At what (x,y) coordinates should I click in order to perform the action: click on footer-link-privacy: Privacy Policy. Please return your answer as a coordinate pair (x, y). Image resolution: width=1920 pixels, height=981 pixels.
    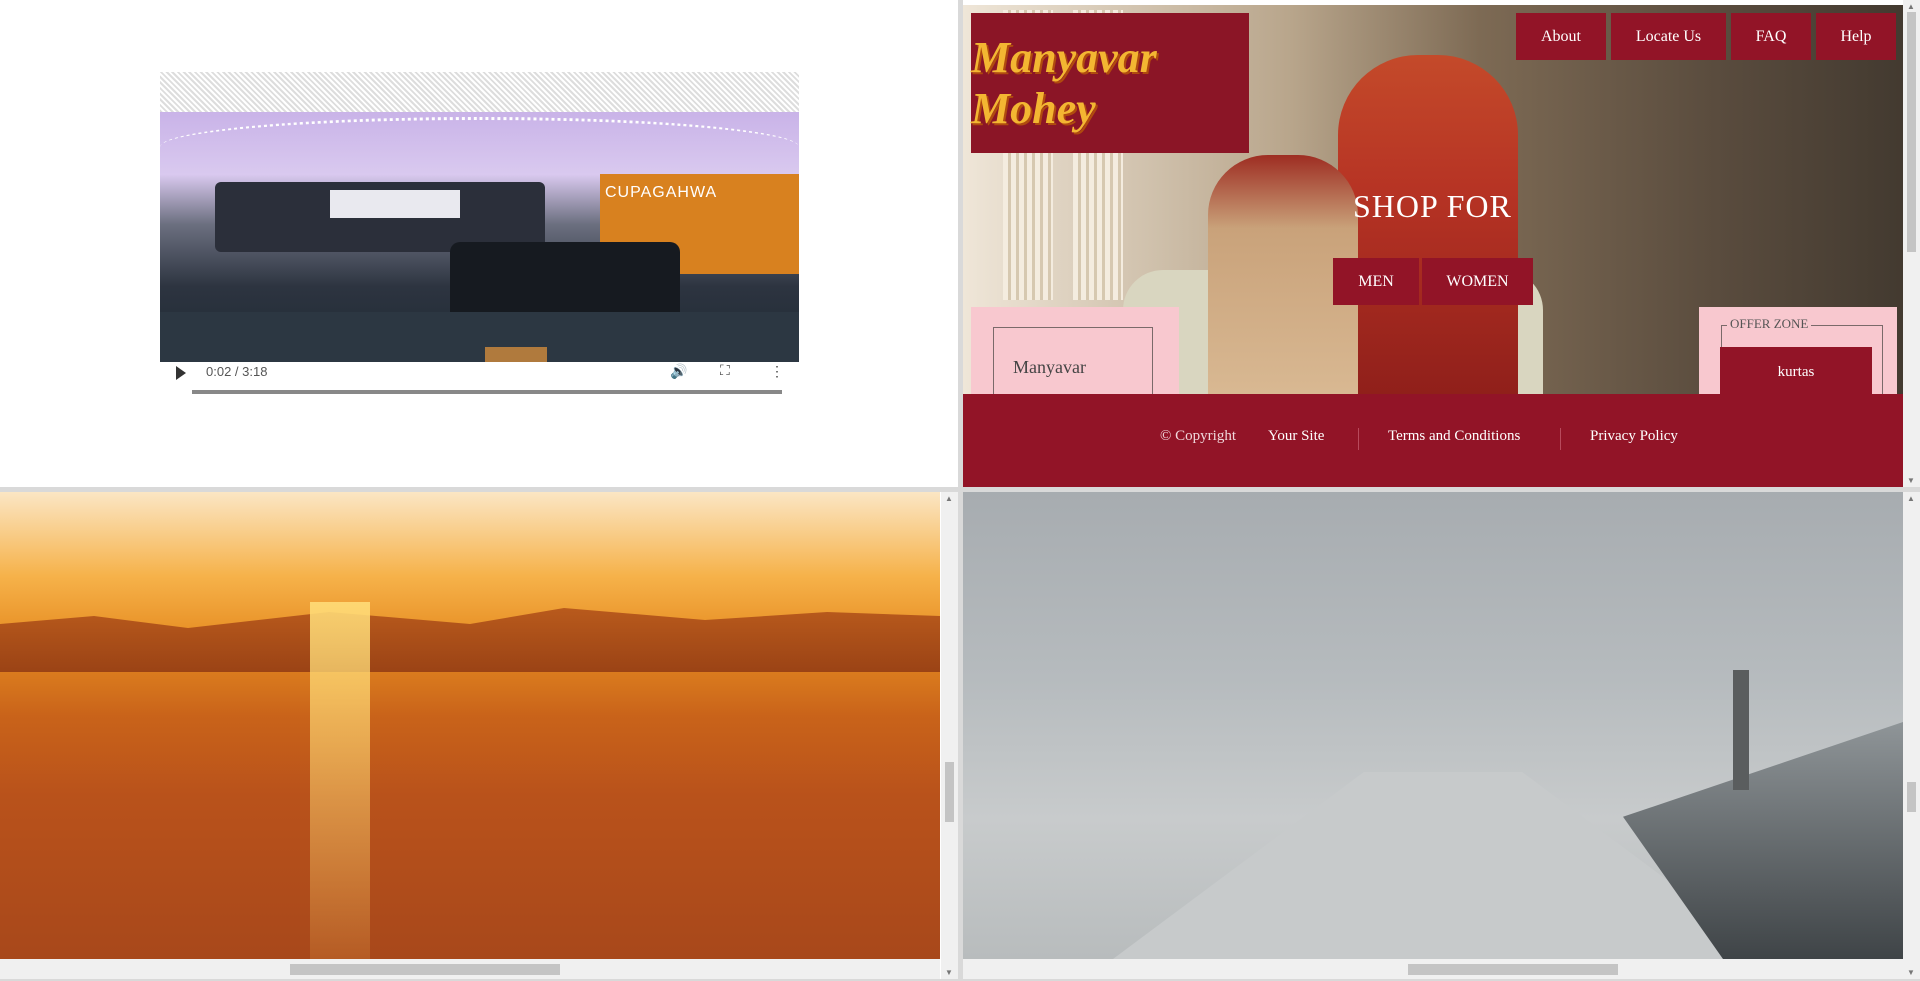
    Looking at the image, I should click on (1634, 436).